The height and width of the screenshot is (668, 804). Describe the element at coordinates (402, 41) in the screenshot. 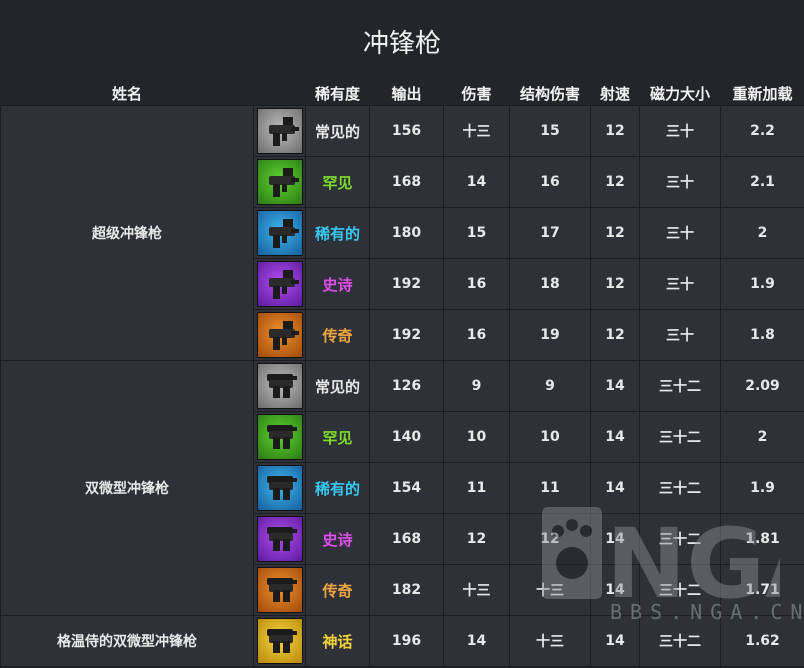

I see `page-title: 冲锋枪` at that location.